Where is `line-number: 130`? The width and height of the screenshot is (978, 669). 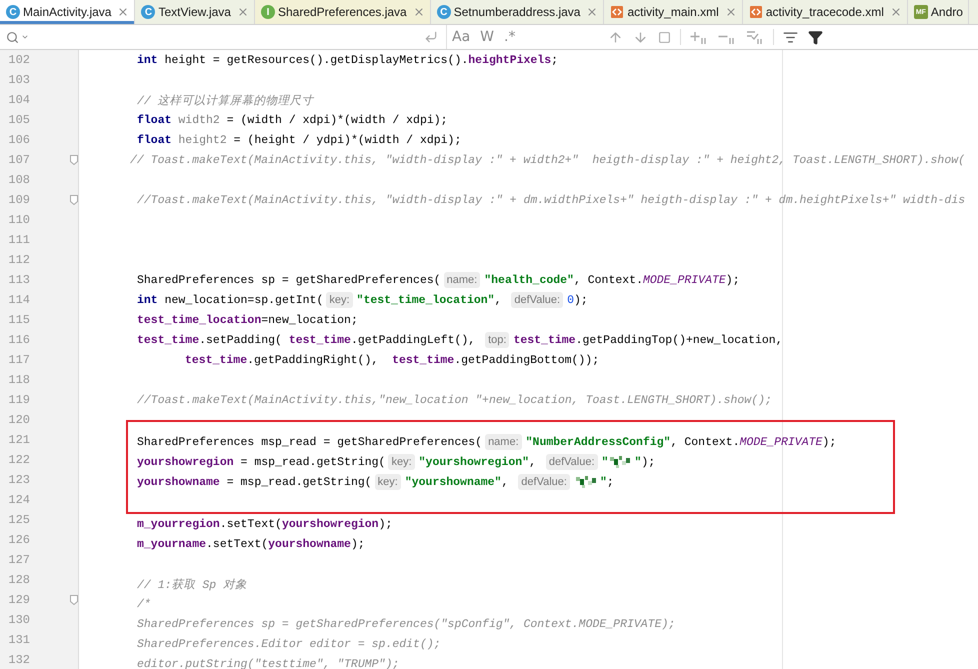 line-number: 130 is located at coordinates (18, 620).